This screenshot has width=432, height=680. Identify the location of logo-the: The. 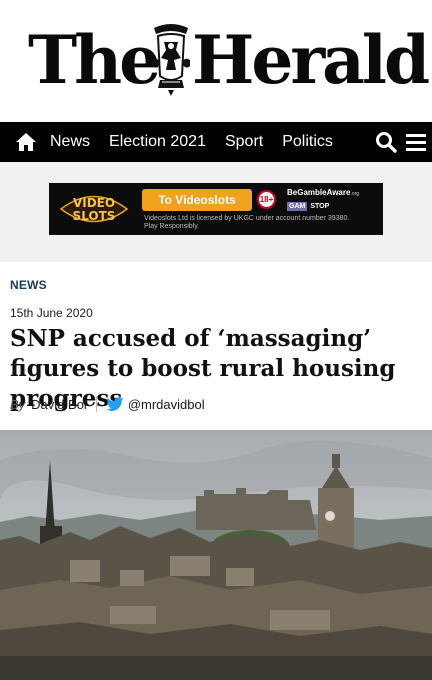
(94, 60).